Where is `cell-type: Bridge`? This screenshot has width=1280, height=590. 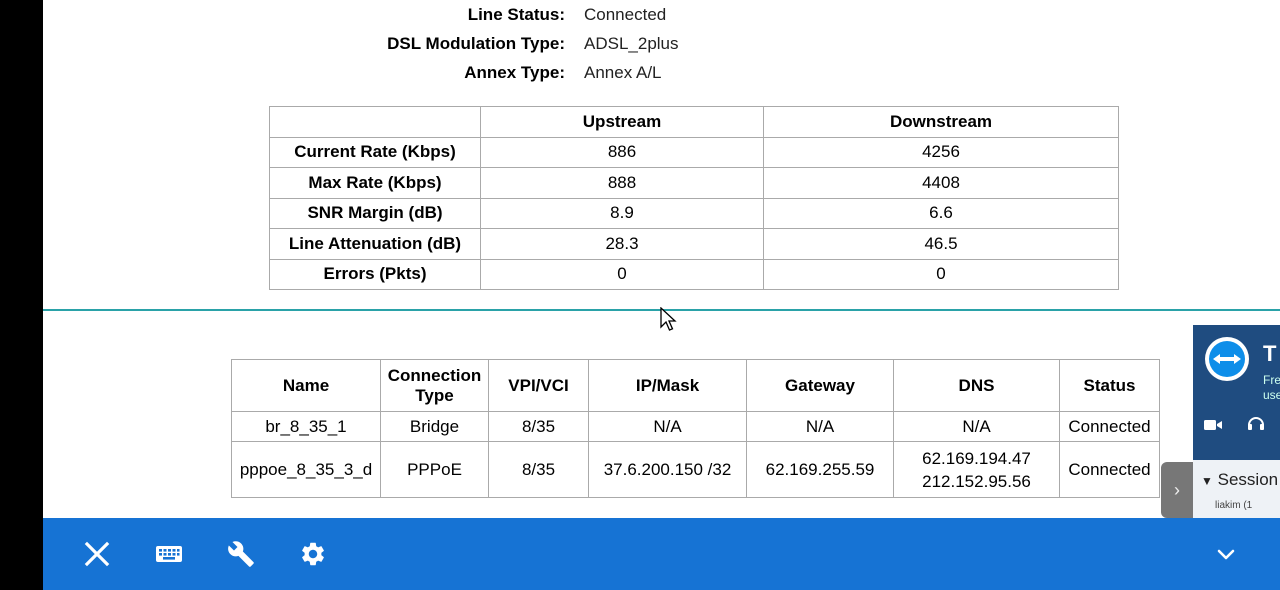
cell-type: Bridge is located at coordinates (434, 426).